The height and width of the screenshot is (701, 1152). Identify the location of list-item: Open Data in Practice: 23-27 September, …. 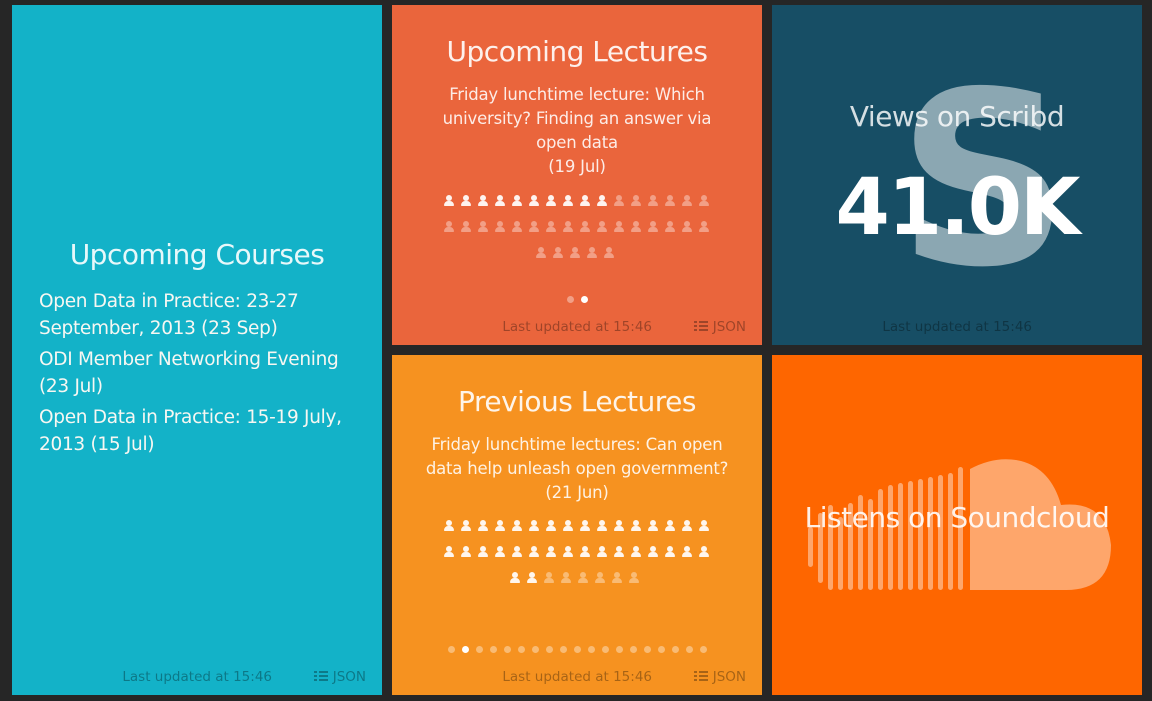
(169, 315).